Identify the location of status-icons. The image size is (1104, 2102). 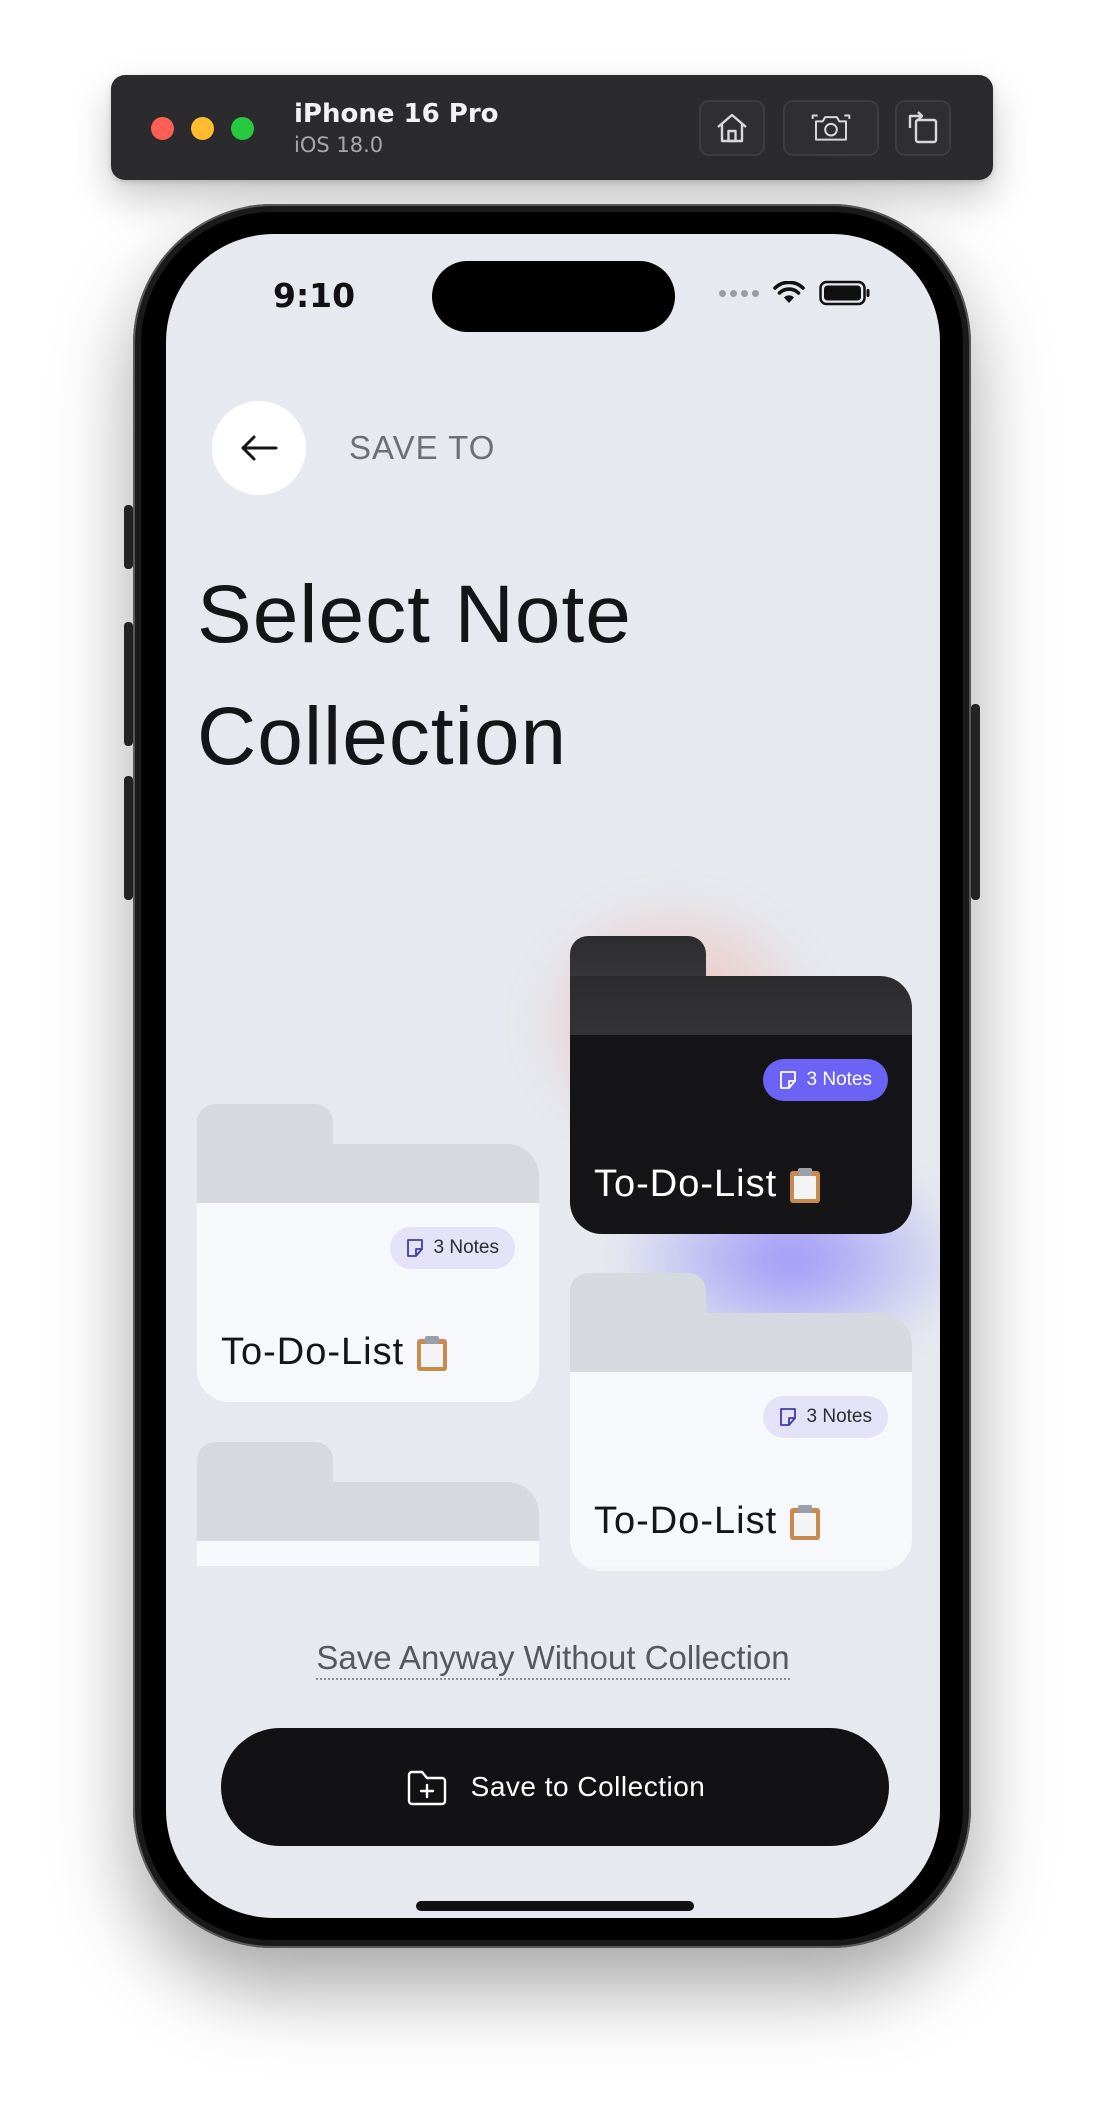
(795, 293).